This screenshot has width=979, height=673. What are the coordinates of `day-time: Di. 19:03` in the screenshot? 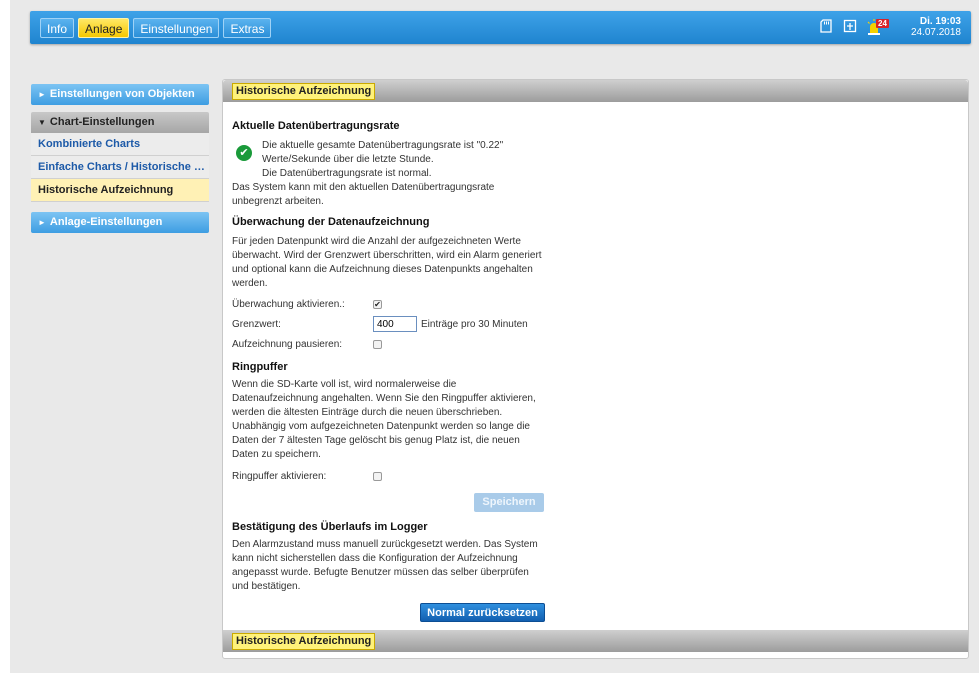 It's located at (940, 21).